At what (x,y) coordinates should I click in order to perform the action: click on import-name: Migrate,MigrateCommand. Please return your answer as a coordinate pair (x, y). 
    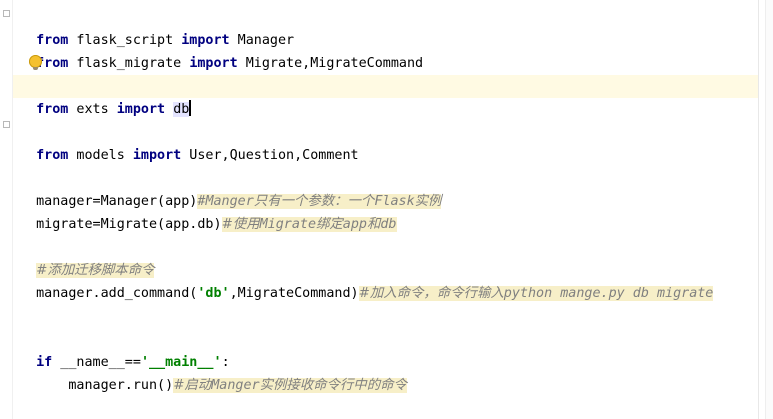
    Looking at the image, I should click on (330, 63).